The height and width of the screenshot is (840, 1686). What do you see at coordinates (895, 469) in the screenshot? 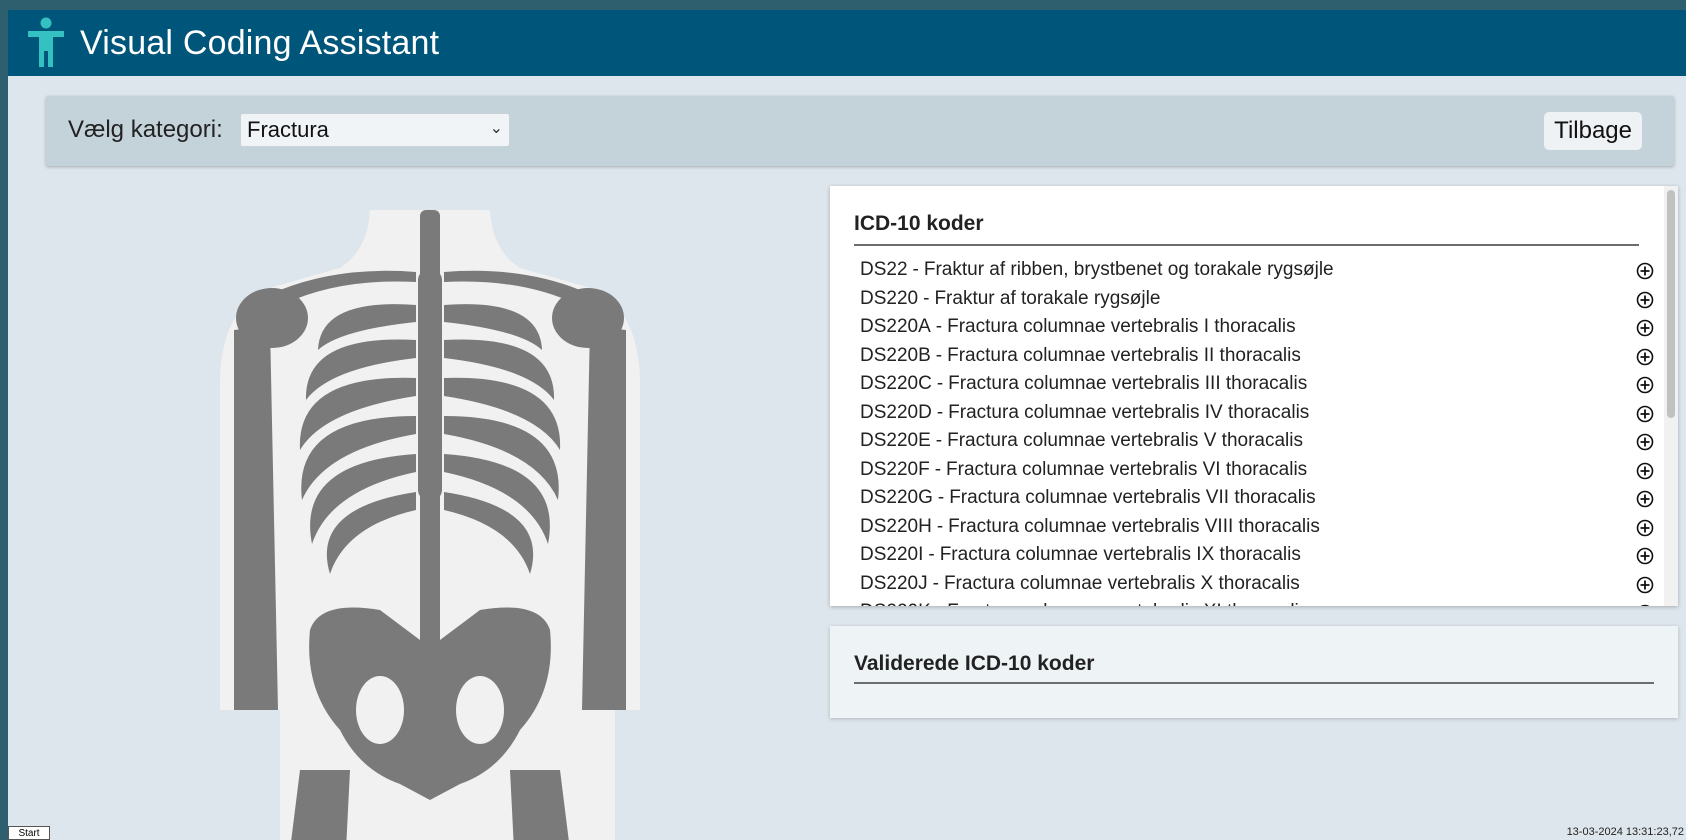
I see `icd-code: DS220F` at bounding box center [895, 469].